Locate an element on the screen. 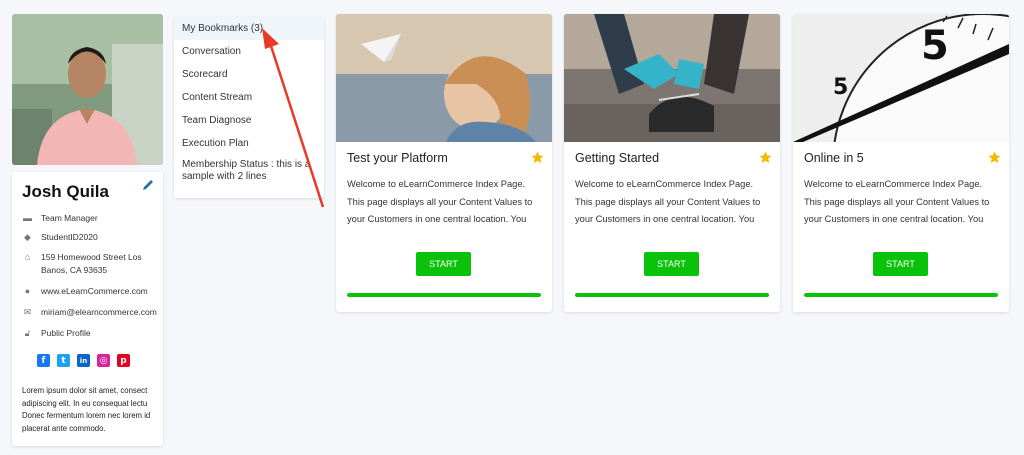 This screenshot has height=455, width=1024. profile-address: 159 Homewood Street Los Banos, CA 93635 is located at coordinates (91, 263).